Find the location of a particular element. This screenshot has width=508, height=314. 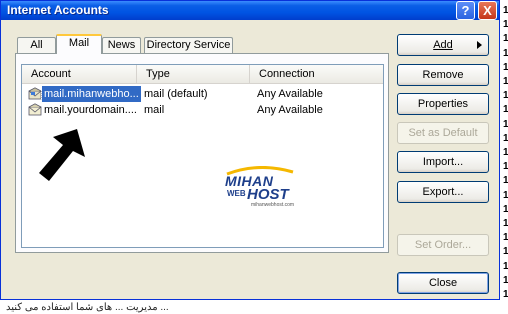

list-header: Account Type Connection is located at coordinates (202, 74).